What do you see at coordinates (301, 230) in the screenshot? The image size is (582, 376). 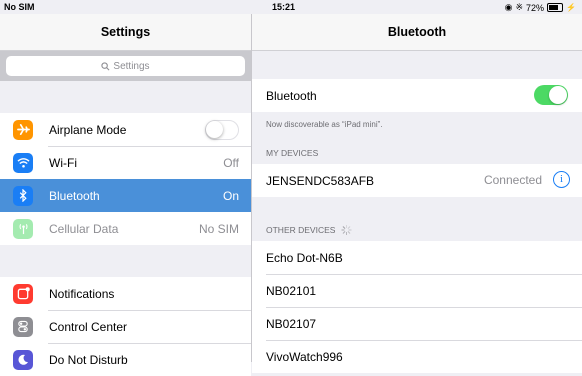 I see `other-devices-header-label: OTHER DEVICES` at bounding box center [301, 230].